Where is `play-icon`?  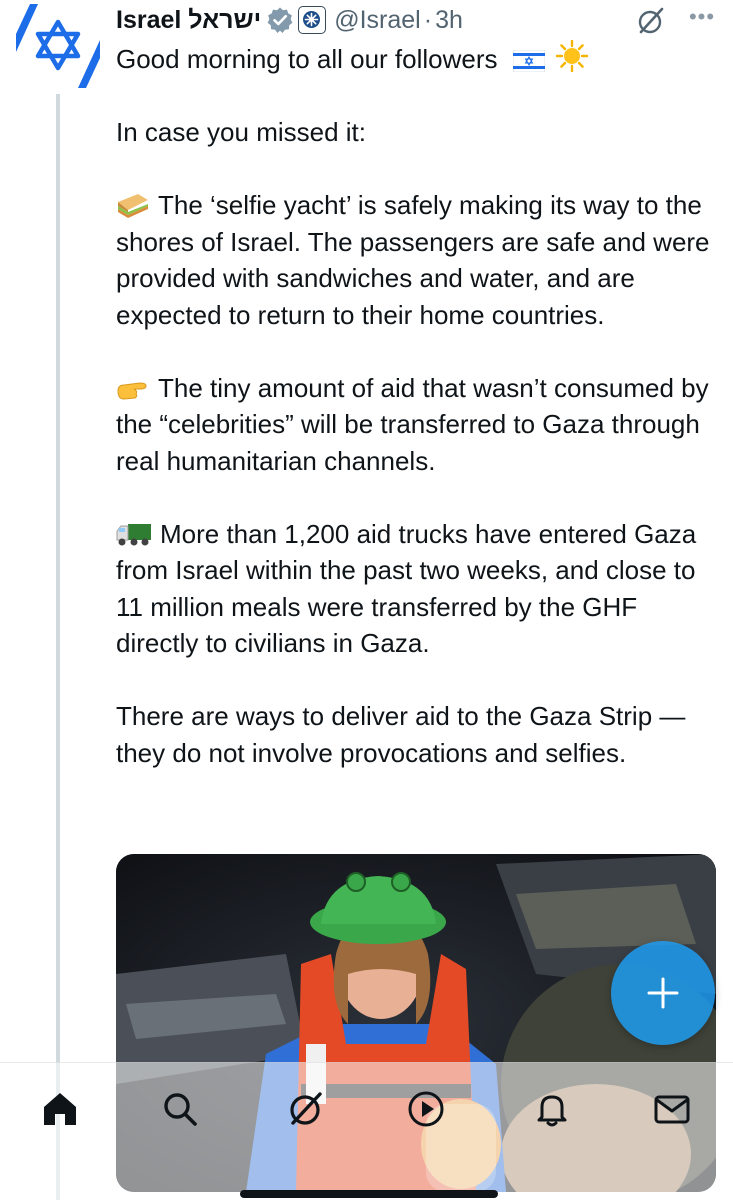
play-icon is located at coordinates (426, 1109).